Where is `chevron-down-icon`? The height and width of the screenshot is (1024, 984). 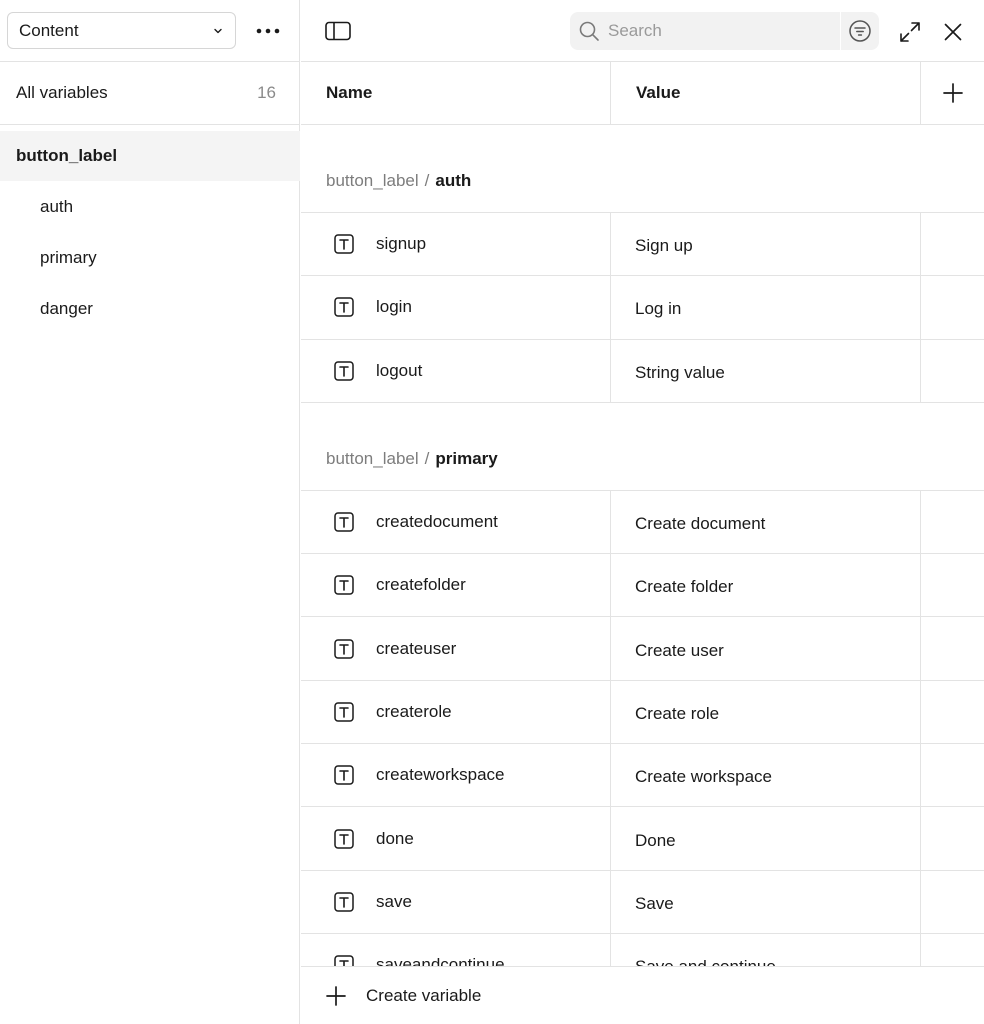
chevron-down-icon is located at coordinates (218, 30).